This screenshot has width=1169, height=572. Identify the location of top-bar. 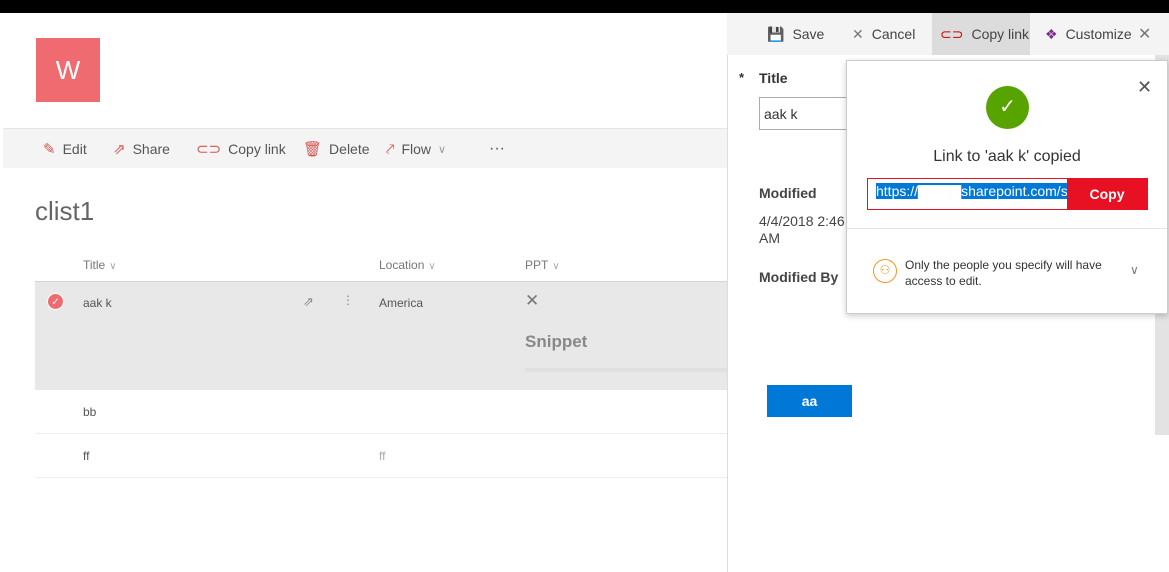
(584, 6).